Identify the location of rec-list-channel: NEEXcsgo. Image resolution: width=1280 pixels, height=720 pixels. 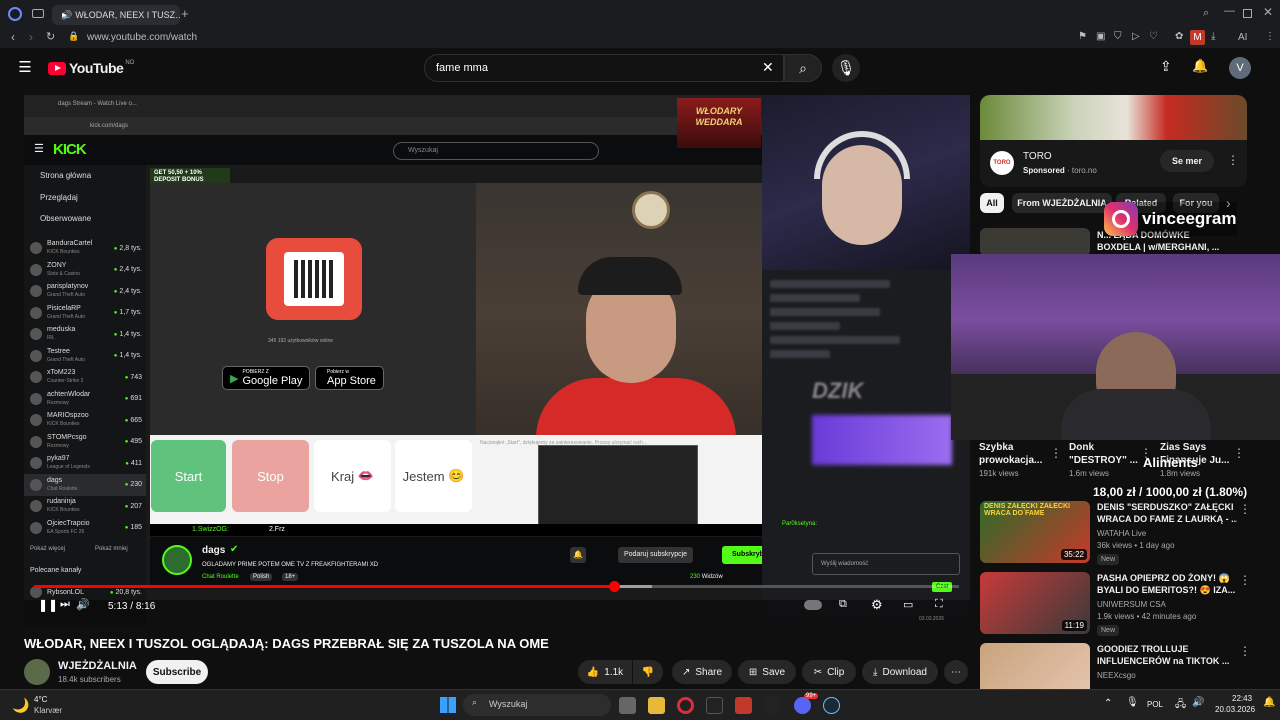
(1116, 675).